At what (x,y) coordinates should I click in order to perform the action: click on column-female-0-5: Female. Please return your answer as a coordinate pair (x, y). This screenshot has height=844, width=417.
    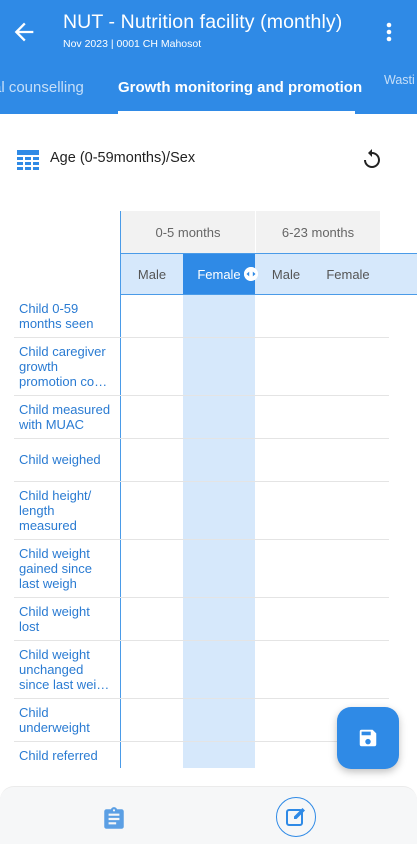
    Looking at the image, I should click on (220, 274).